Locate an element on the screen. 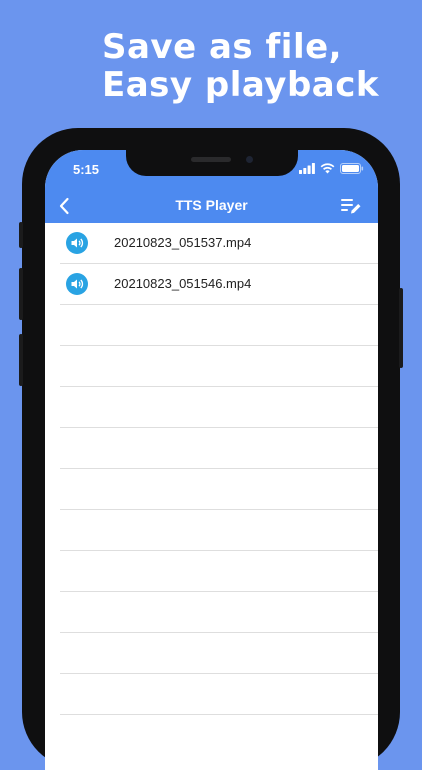  file-name: 20210823_051537.mp4 is located at coordinates (183, 242).